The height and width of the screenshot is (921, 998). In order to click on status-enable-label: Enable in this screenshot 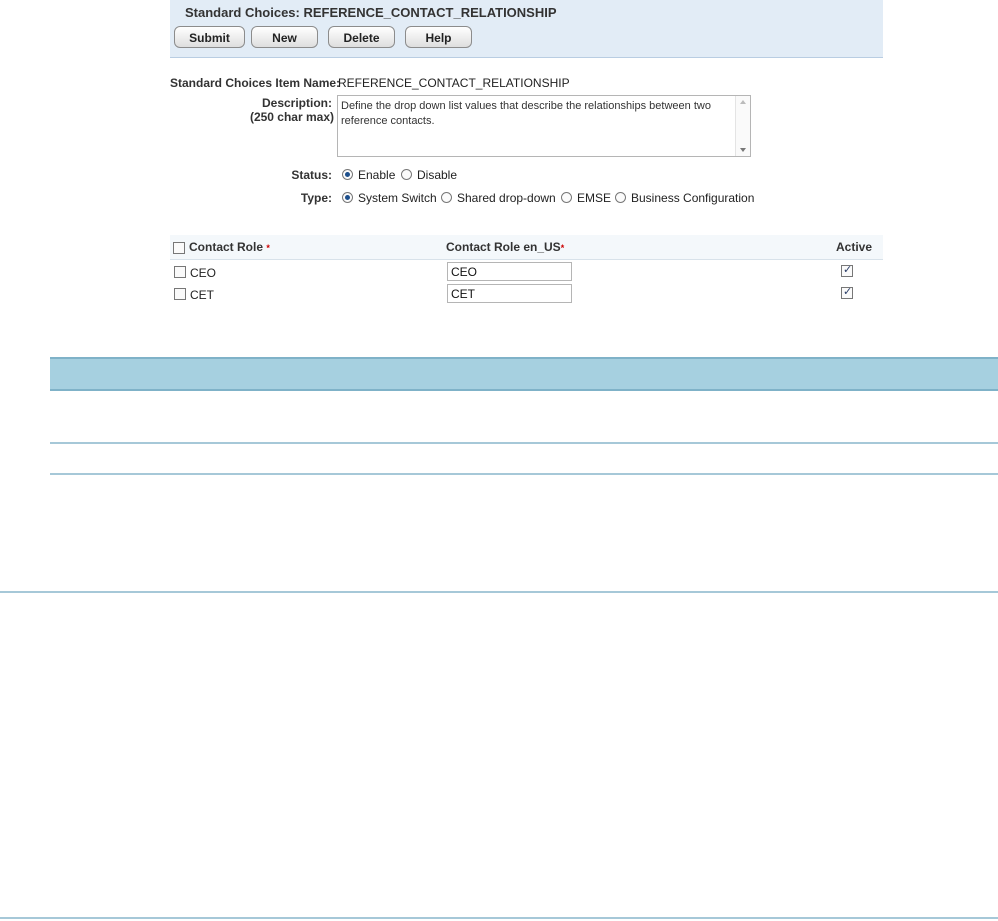, I will do `click(377, 175)`.